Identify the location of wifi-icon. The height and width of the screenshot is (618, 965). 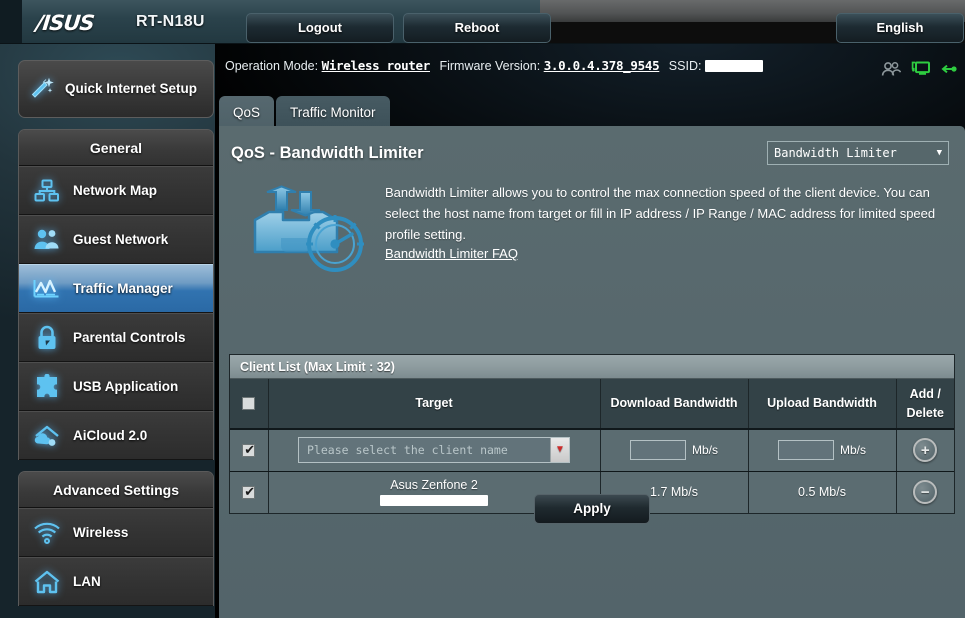
(47, 533).